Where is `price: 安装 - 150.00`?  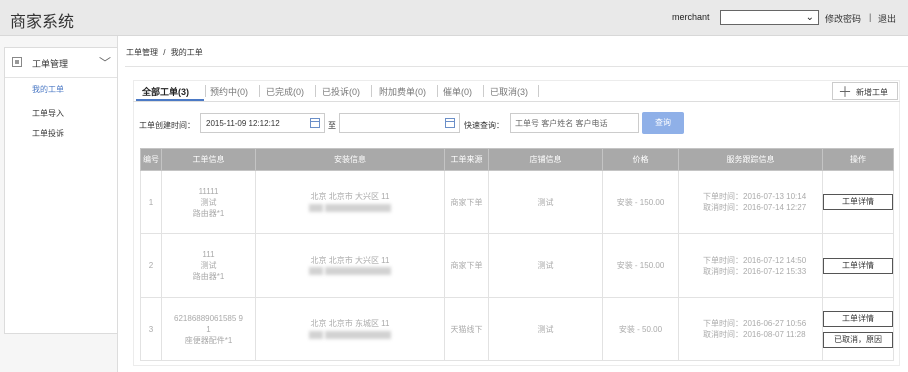 price: 安装 - 150.00 is located at coordinates (640, 202).